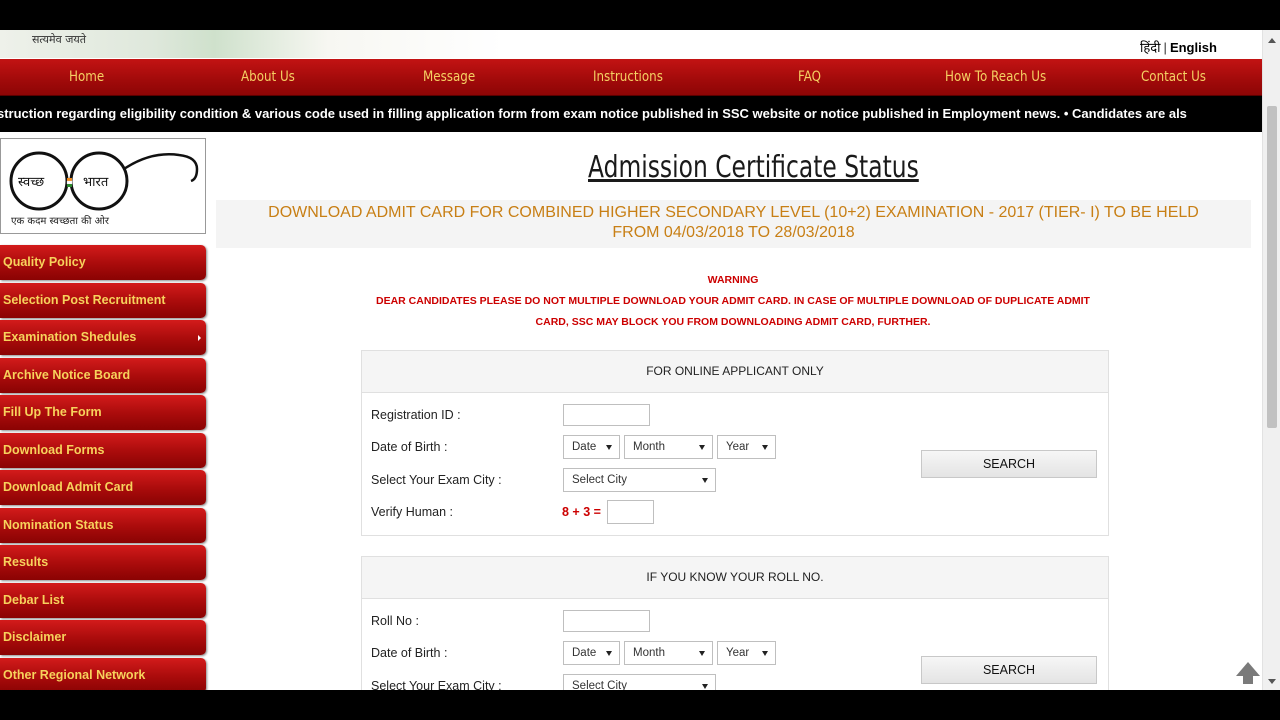  I want to click on registration-id-input, so click(606, 415).